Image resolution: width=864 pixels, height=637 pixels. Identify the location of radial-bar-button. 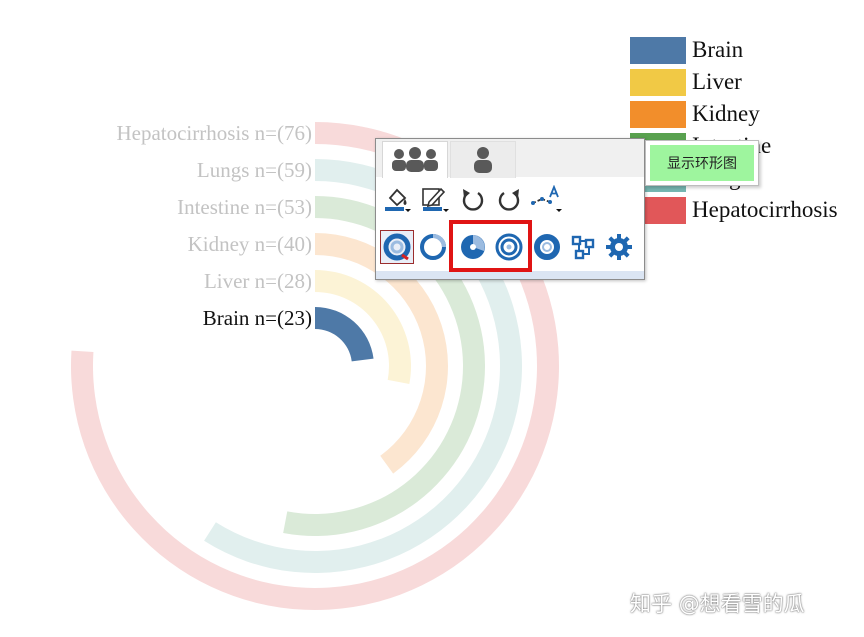
(397, 247).